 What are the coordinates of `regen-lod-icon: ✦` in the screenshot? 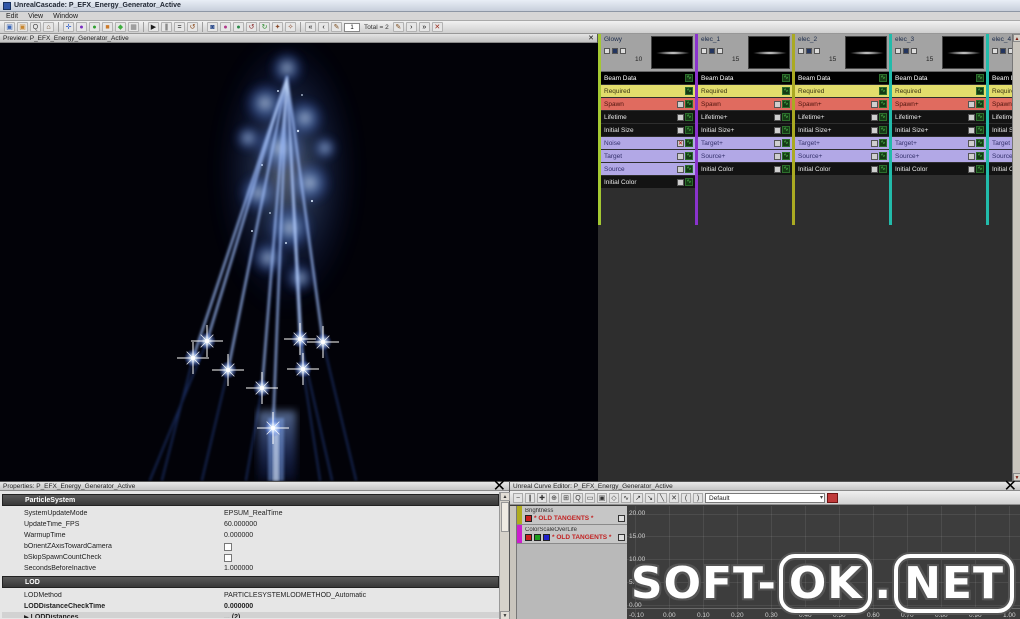 It's located at (277, 27).